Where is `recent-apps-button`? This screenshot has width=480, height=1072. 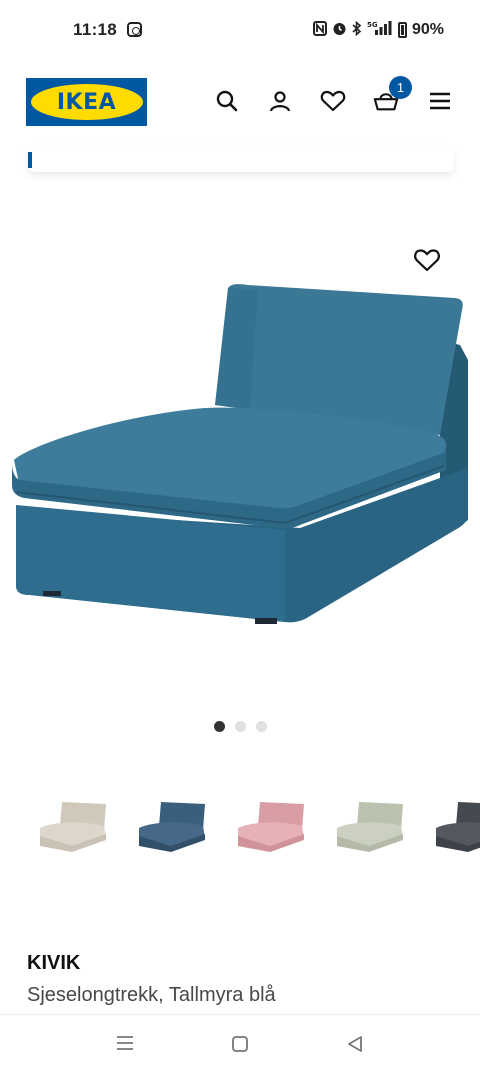 recent-apps-button is located at coordinates (126, 1044).